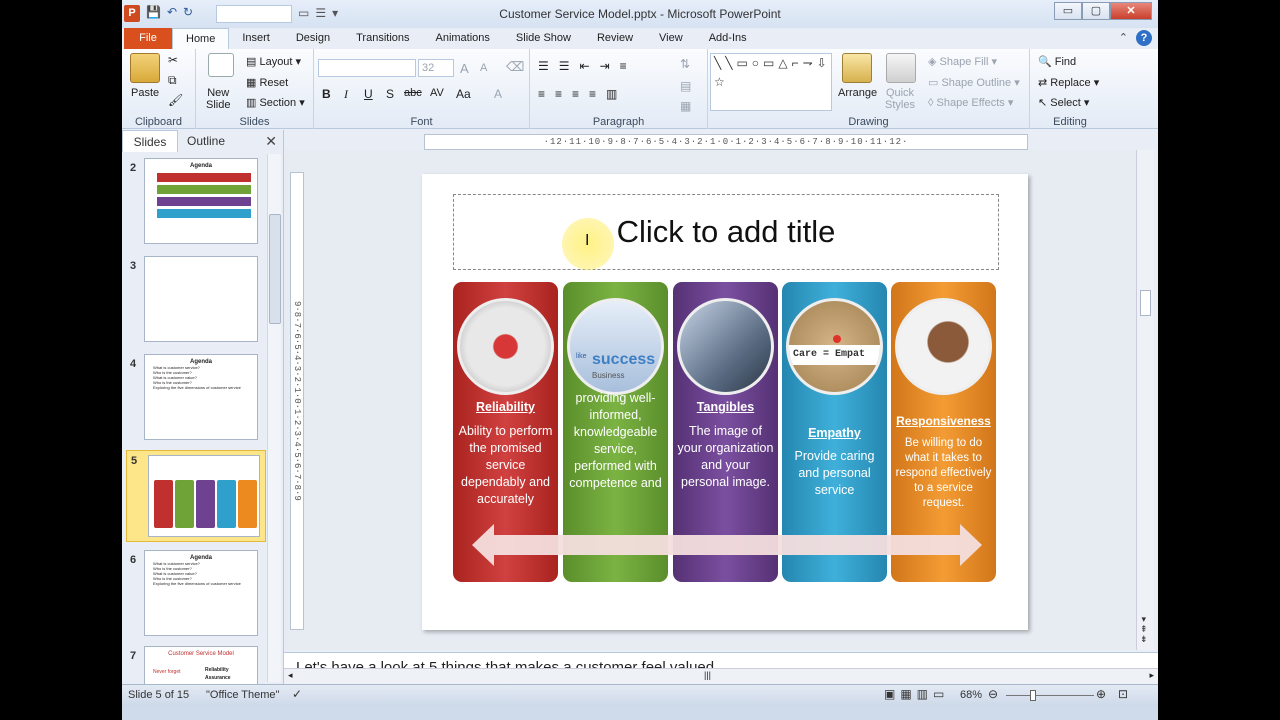 The height and width of the screenshot is (720, 1280). What do you see at coordinates (421, 122) in the screenshot?
I see `font-label: Font` at bounding box center [421, 122].